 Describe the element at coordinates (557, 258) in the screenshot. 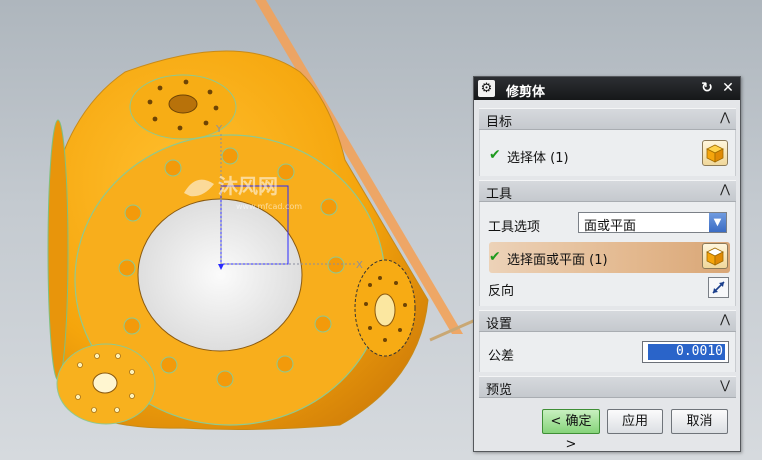

I see `select-face-label: 选择面或平面 (1)` at that location.